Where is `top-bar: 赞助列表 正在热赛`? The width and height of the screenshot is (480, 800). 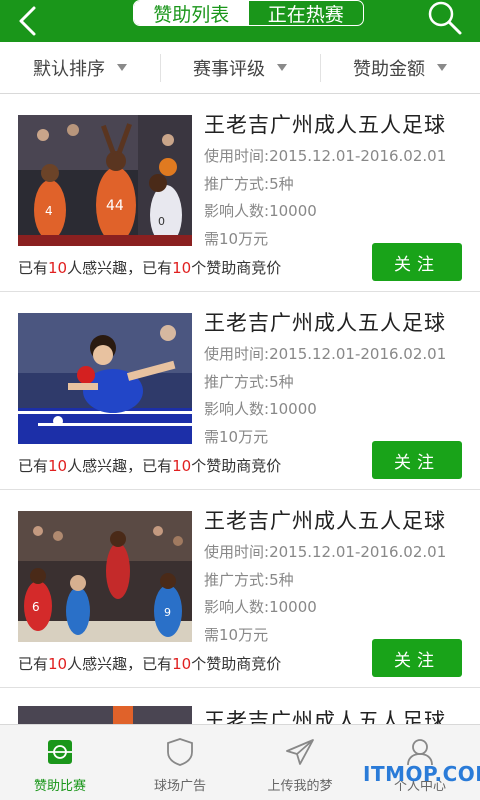
top-bar: 赞助列表 正在热赛 is located at coordinates (240, 21).